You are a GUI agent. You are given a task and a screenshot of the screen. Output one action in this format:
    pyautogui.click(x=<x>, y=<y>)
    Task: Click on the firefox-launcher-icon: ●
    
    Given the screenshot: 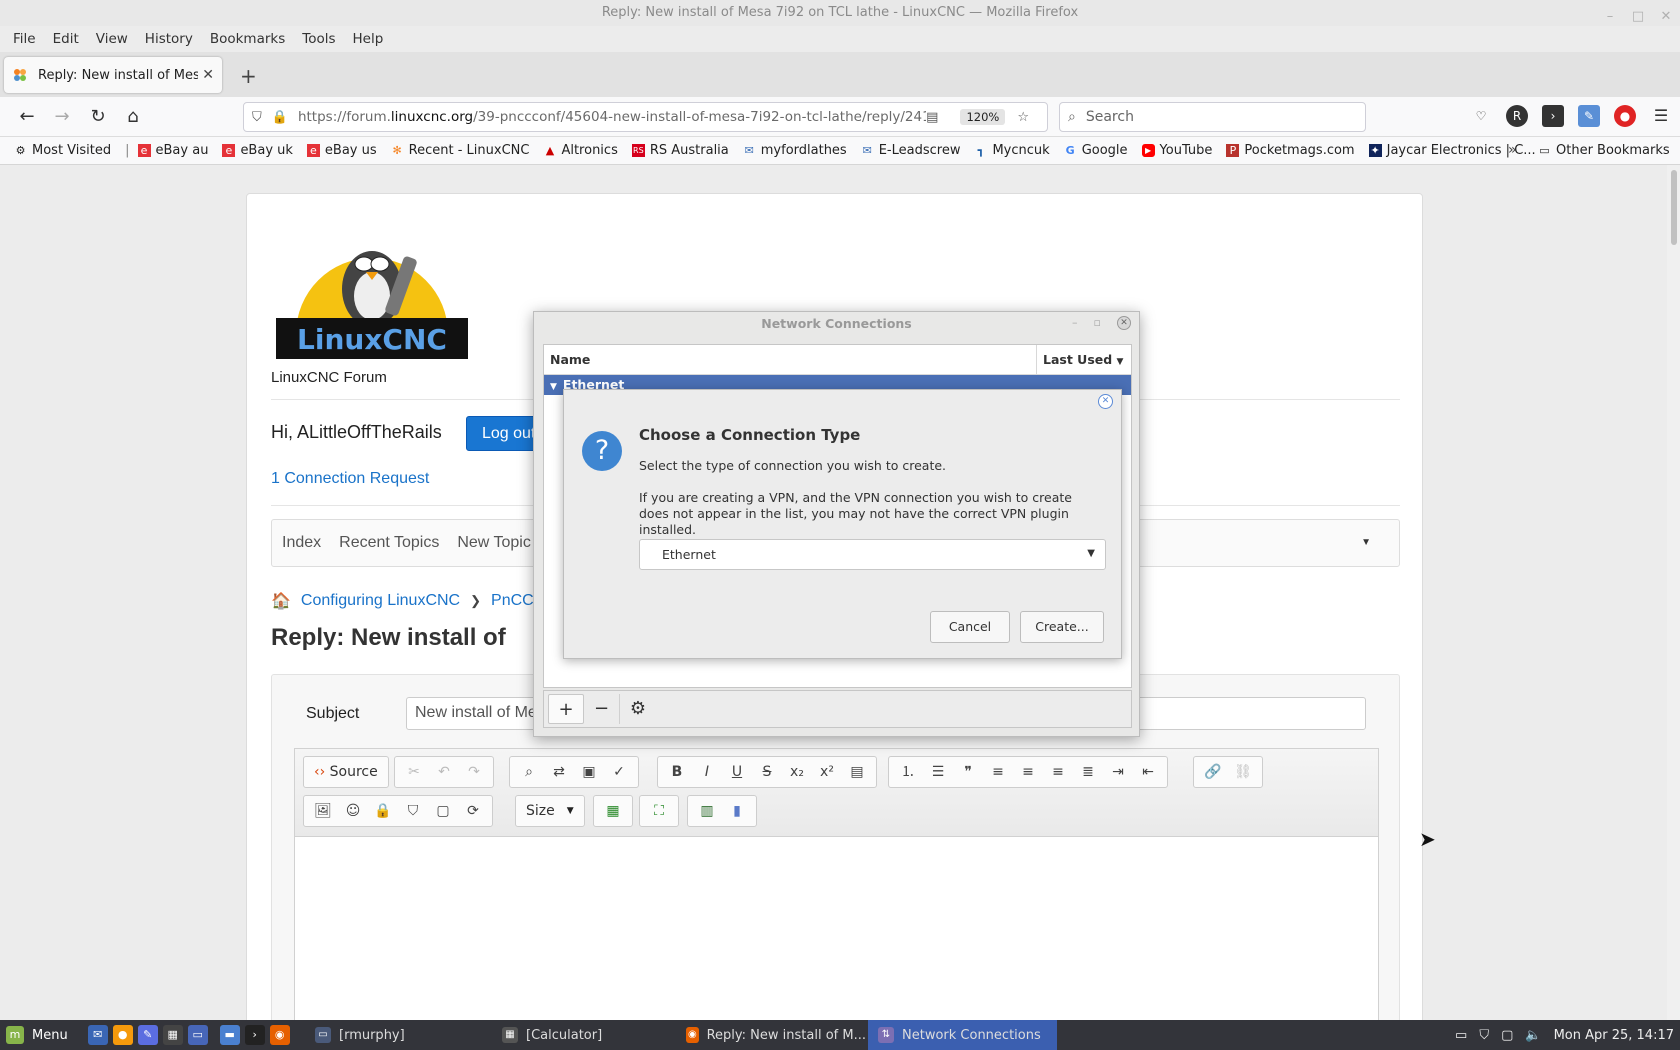 What is the action you would take?
    pyautogui.click(x=122, y=1035)
    